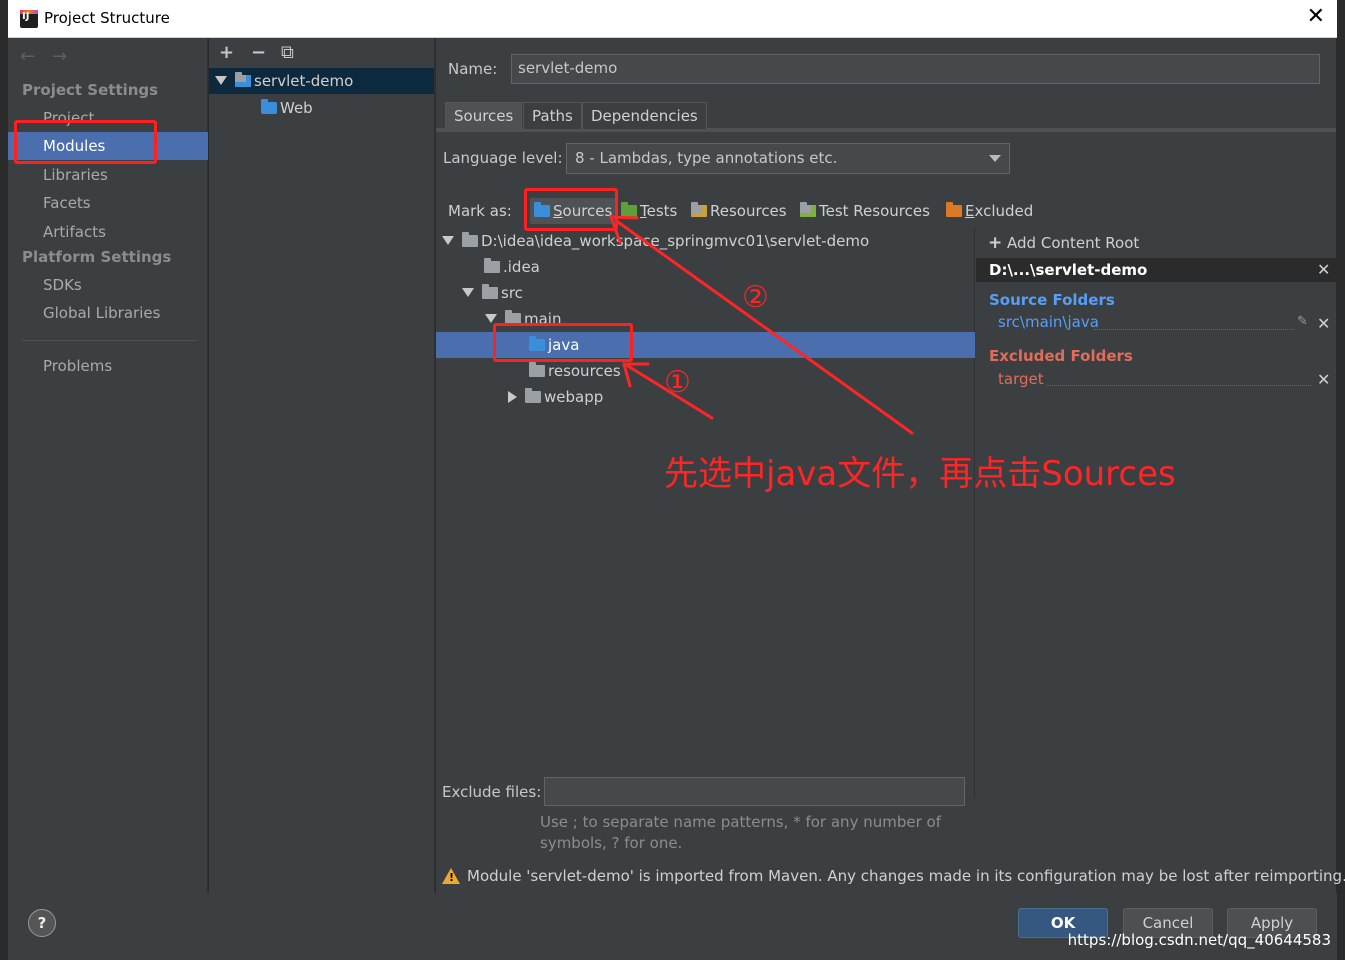 Image resolution: width=1345 pixels, height=960 pixels. Describe the element at coordinates (269, 106) in the screenshot. I see `web-facet-icon` at that location.